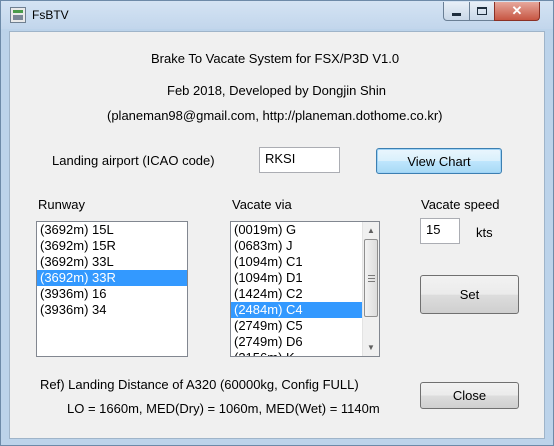  What do you see at coordinates (305, 262) in the screenshot?
I see `list-item: (1094m) C1` at bounding box center [305, 262].